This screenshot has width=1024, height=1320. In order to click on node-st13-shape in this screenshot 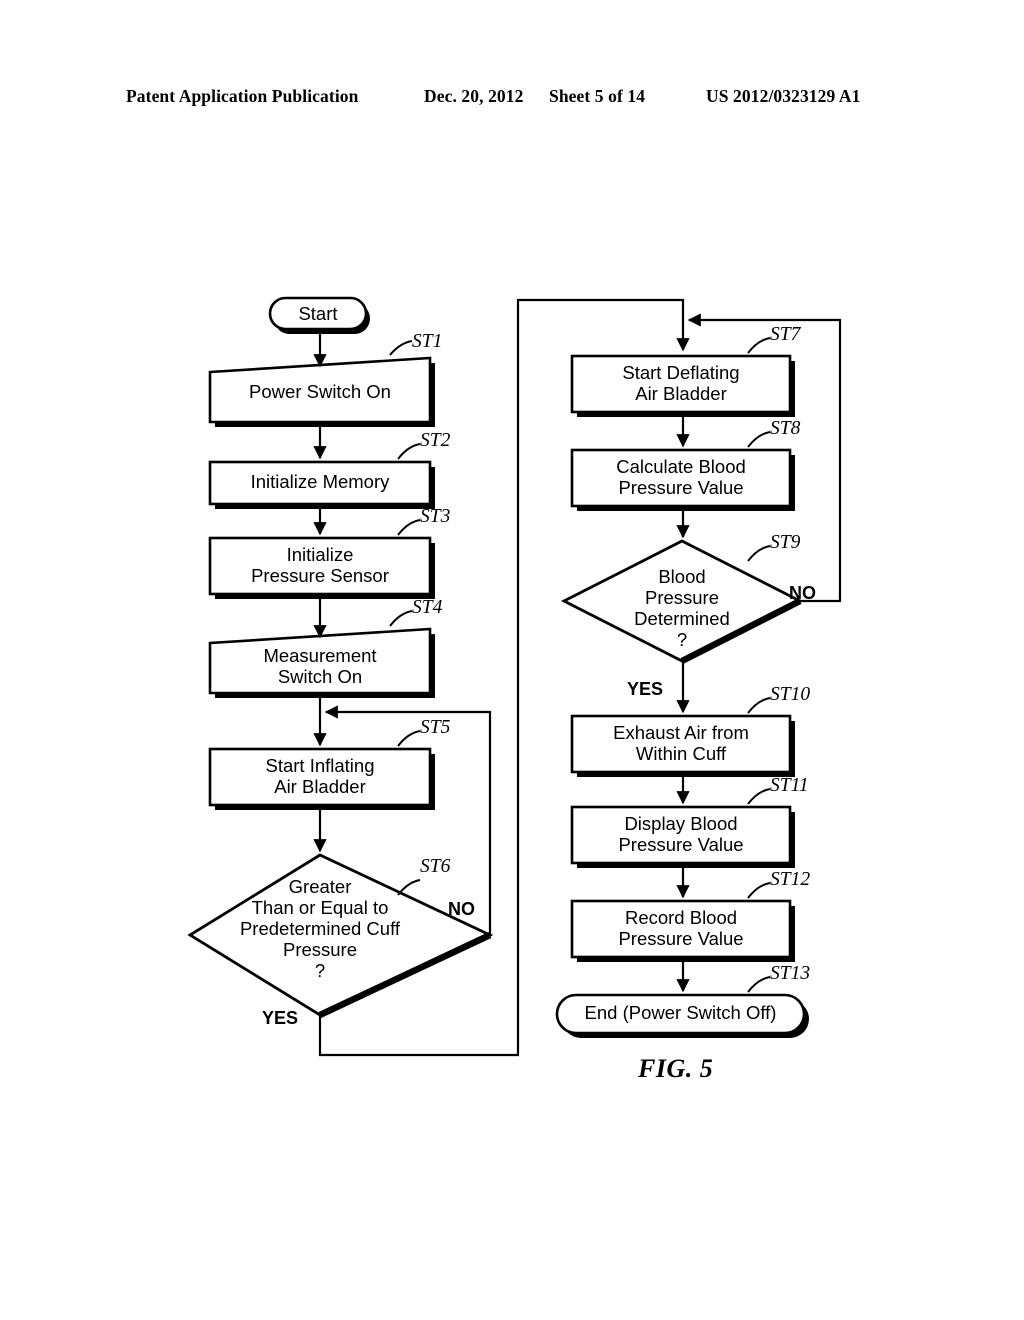, I will do `click(682, 1015)`.